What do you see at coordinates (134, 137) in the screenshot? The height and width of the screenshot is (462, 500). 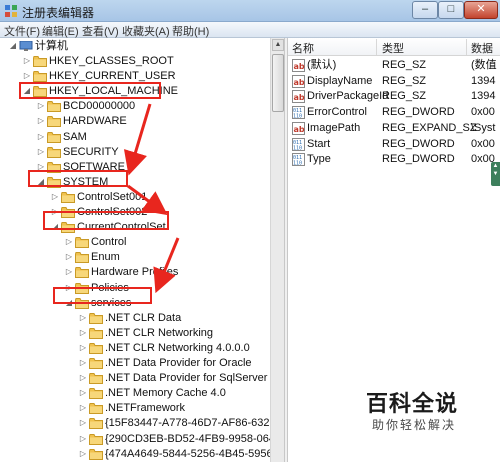 I see `tree-item: ▷ SAM` at bounding box center [134, 137].